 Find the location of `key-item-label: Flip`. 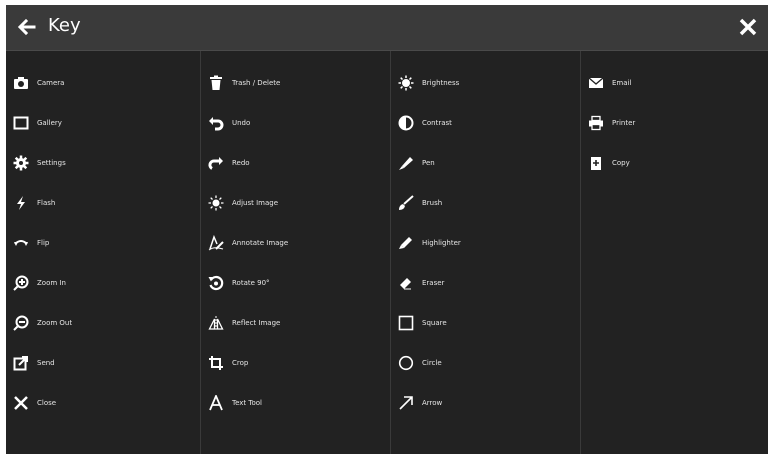

key-item-label: Flip is located at coordinates (43, 243).